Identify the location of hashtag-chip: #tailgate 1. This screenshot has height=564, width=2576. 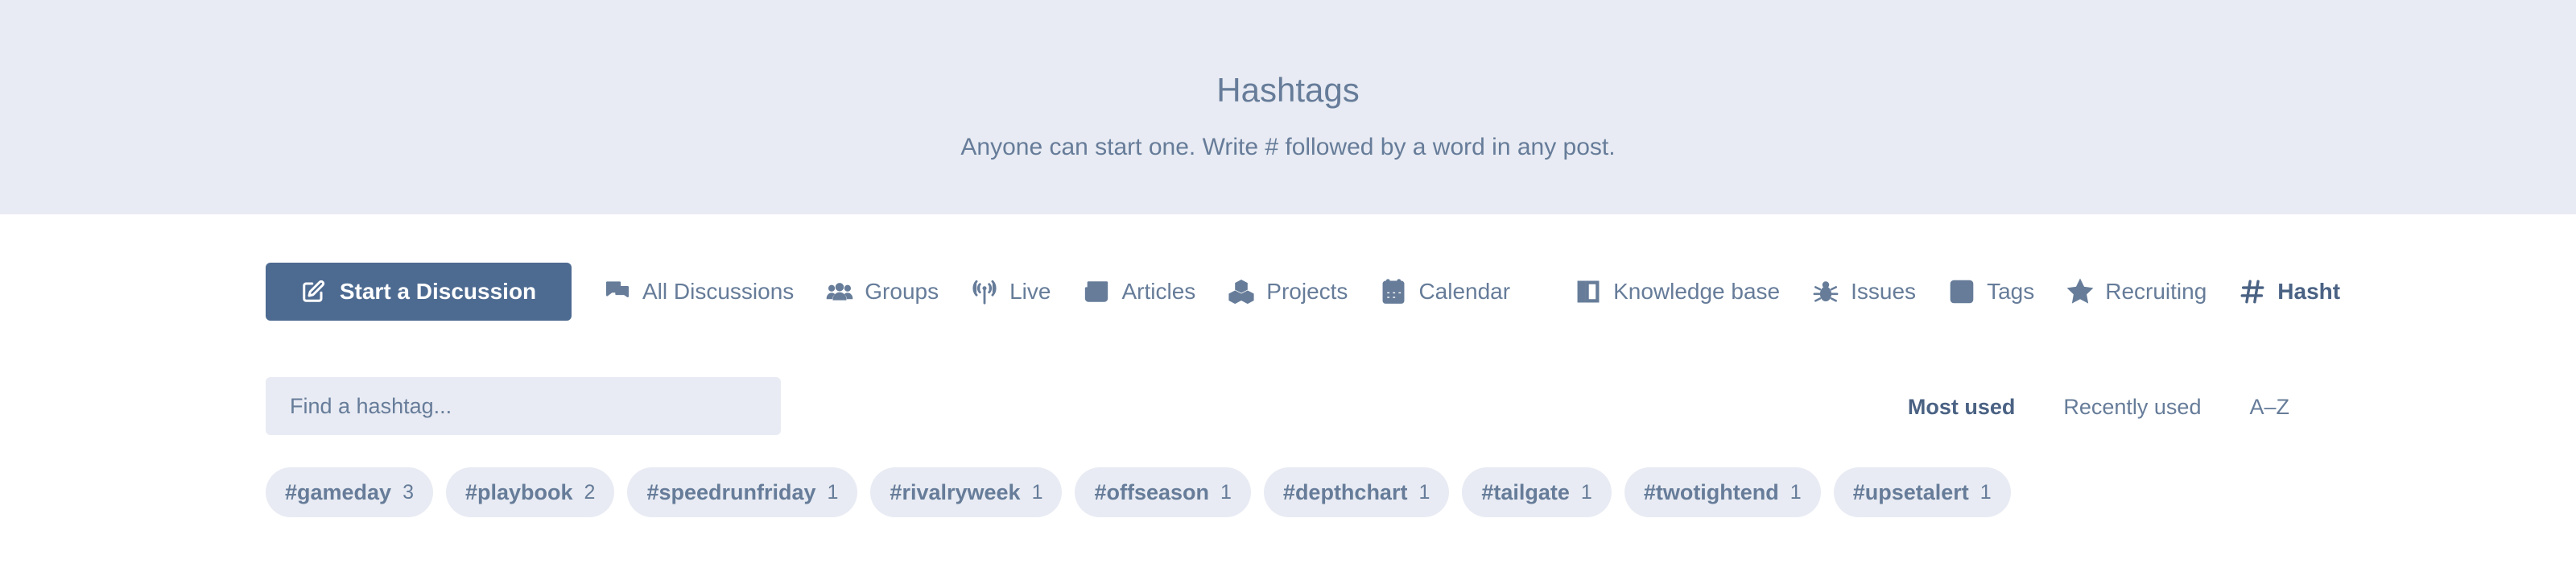
(1537, 492).